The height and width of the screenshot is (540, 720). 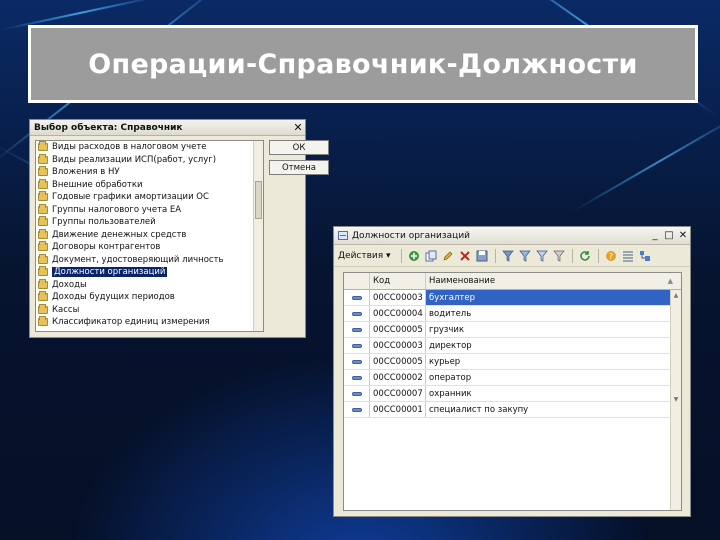 I want to click on cell-name: грузчик, so click(x=447, y=329).